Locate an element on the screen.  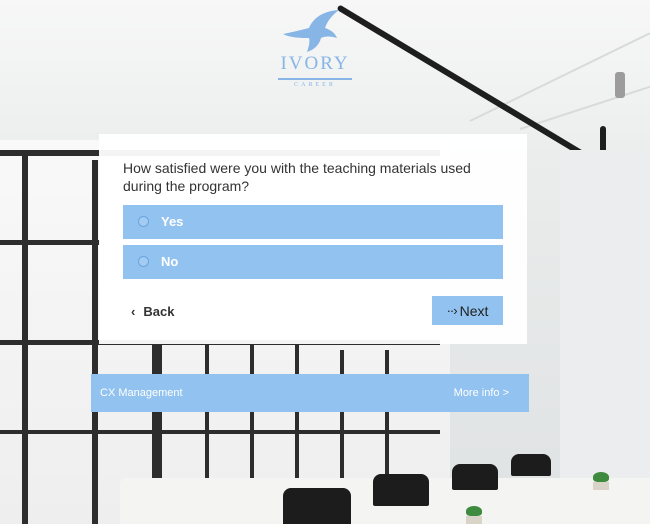
brand-tagline: CAREER is located at coordinates (315, 85).